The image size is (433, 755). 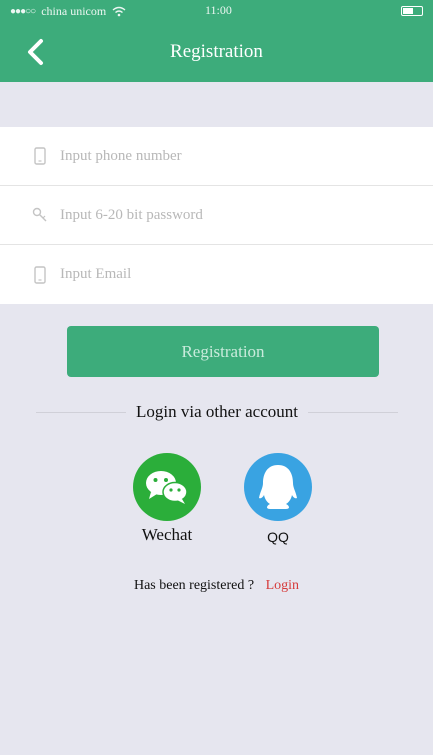 I want to click on wechat-icon, so click(x=167, y=487).